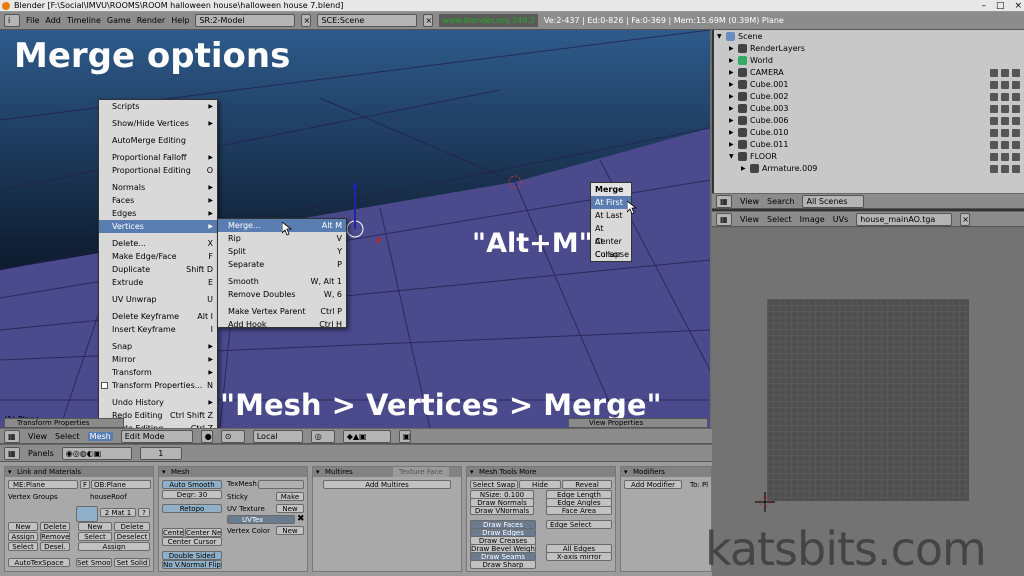 This screenshot has width=1024, height=576. What do you see at coordinates (488, 20) in the screenshot?
I see `blender-org-link: www.blender.org 249.2` at bounding box center [488, 20].